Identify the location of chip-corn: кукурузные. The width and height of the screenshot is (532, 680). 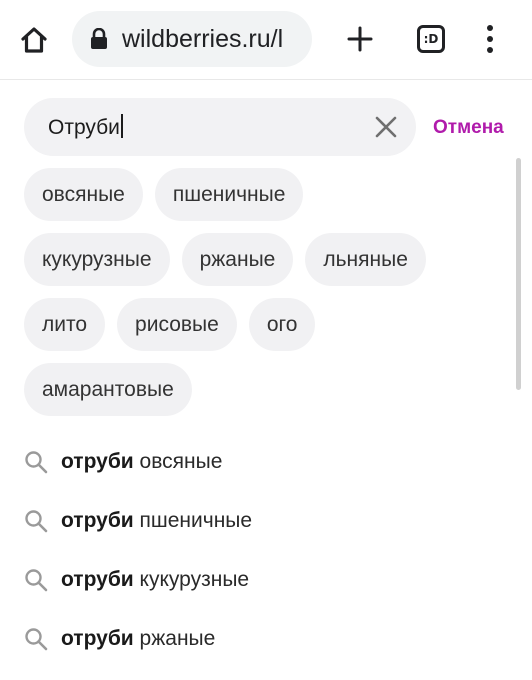
(97, 259).